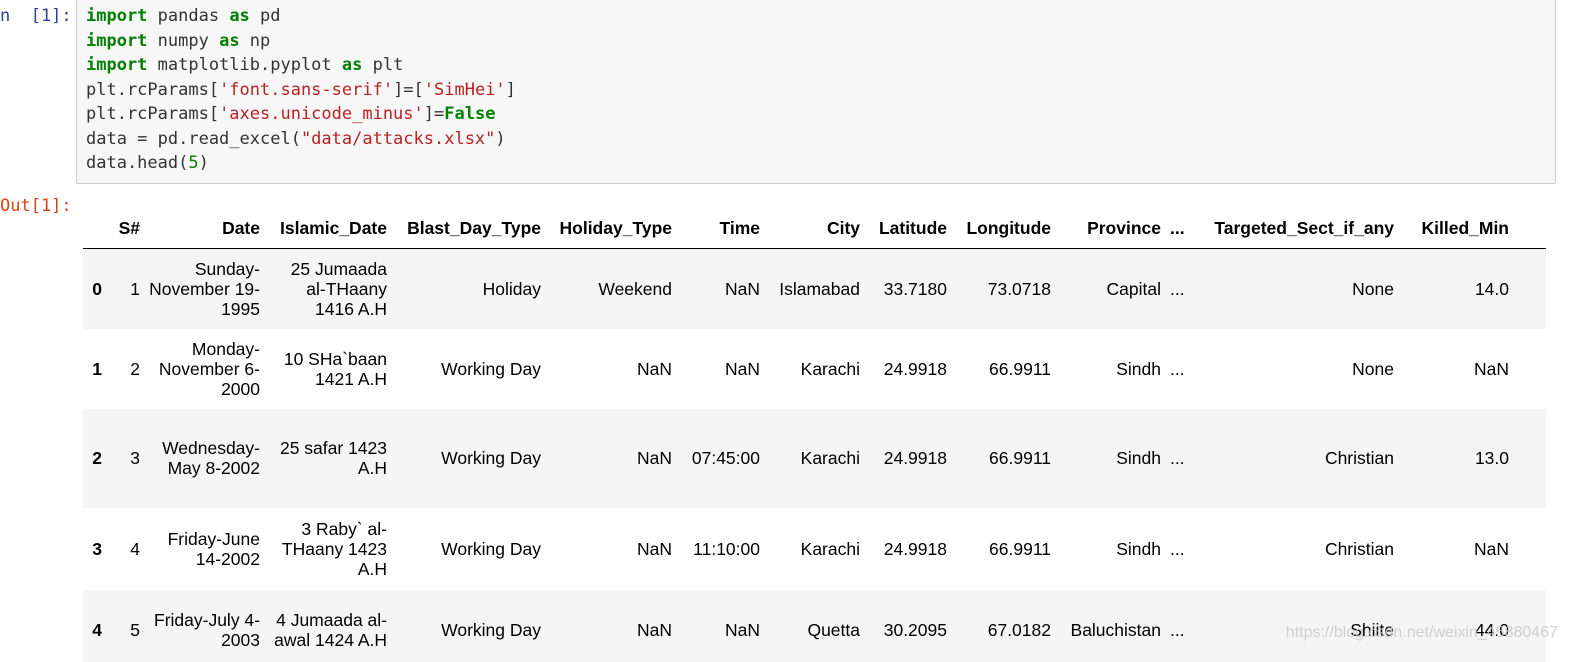 The width and height of the screenshot is (1592, 662). I want to click on row-index: 2, so click(97, 458).